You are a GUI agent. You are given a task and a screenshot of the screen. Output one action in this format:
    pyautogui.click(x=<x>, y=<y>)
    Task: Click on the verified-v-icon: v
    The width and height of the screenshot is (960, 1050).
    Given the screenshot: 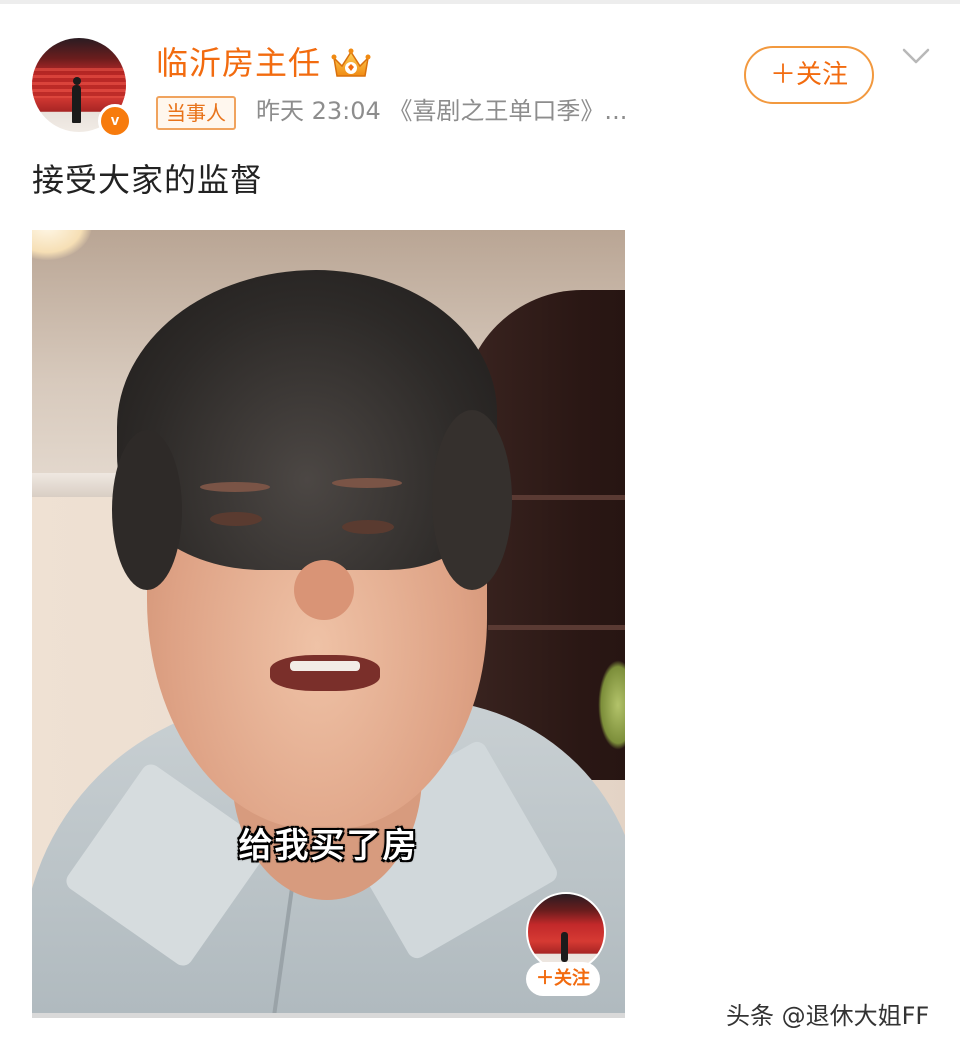 What is the action you would take?
    pyautogui.click(x=115, y=121)
    